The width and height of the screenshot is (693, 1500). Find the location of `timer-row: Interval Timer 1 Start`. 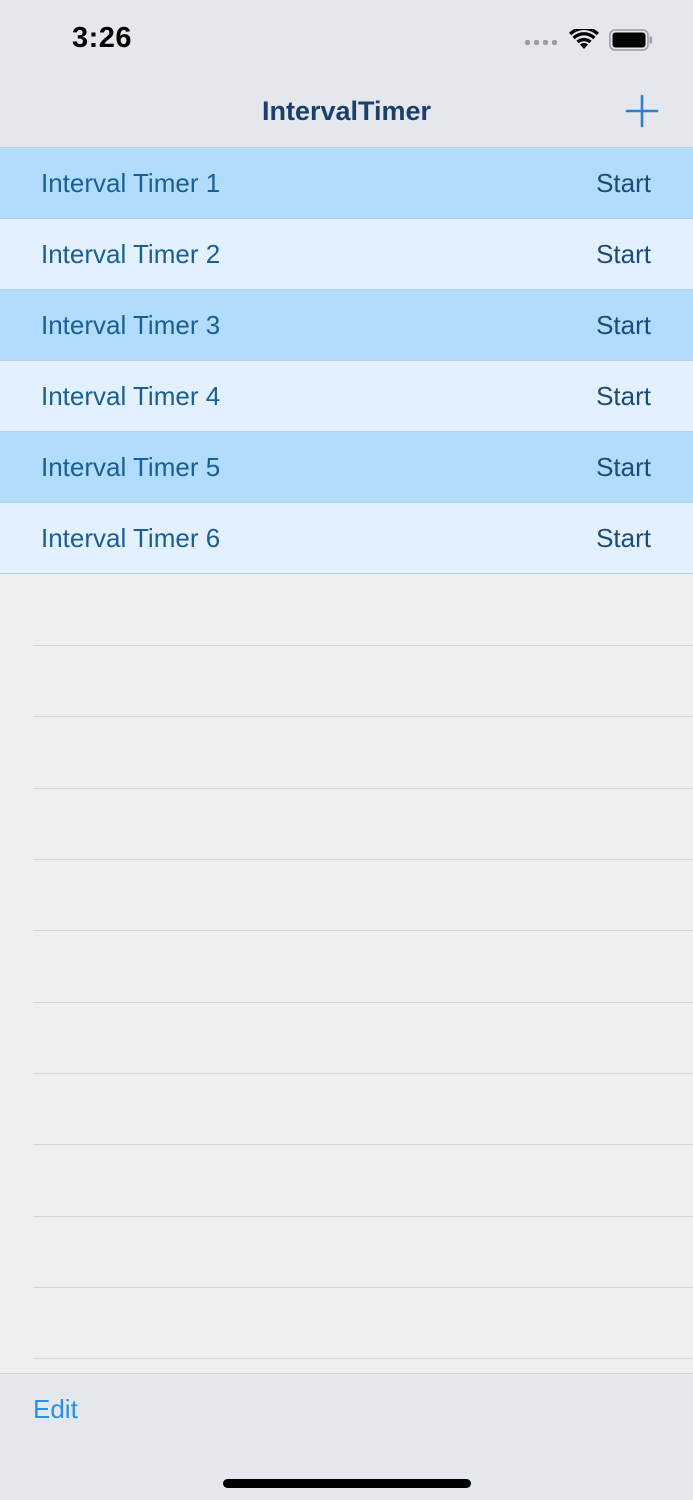

timer-row: Interval Timer 1 Start is located at coordinates (346, 183).